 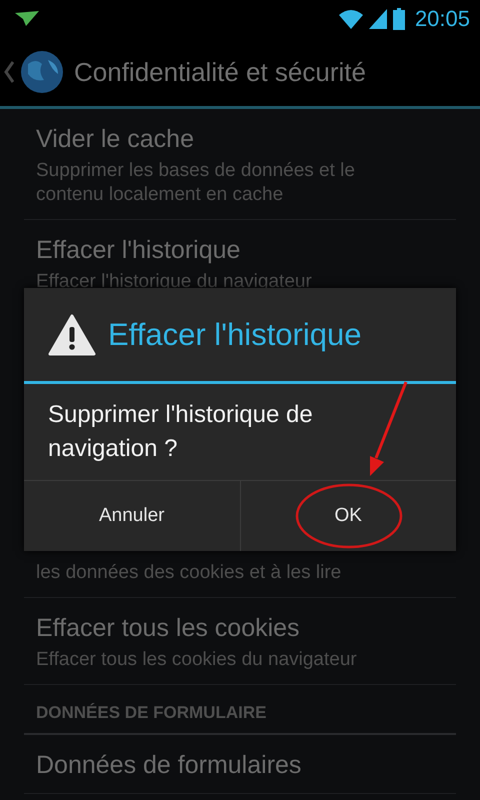 I want to click on section-header: DONNÉES DE FORMULAIRE, so click(x=240, y=710).